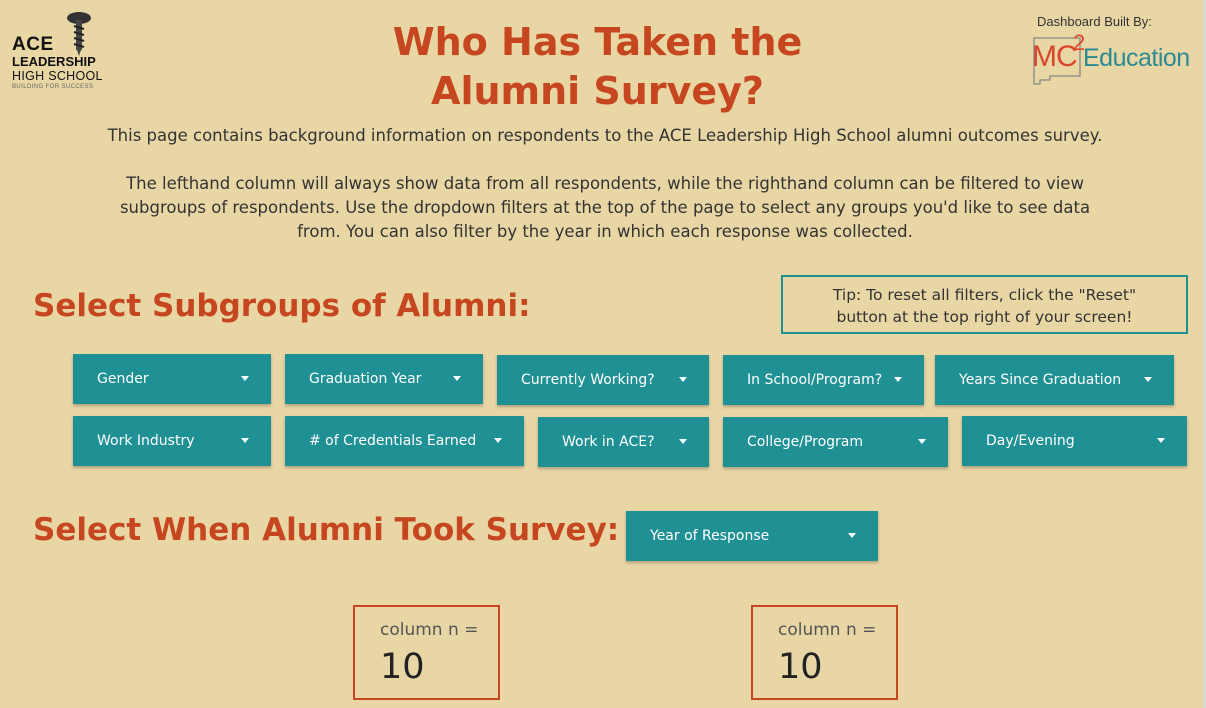 The image size is (1206, 708). What do you see at coordinates (710, 536) in the screenshot?
I see `year-of-response-dropdown-label: Year of Response` at bounding box center [710, 536].